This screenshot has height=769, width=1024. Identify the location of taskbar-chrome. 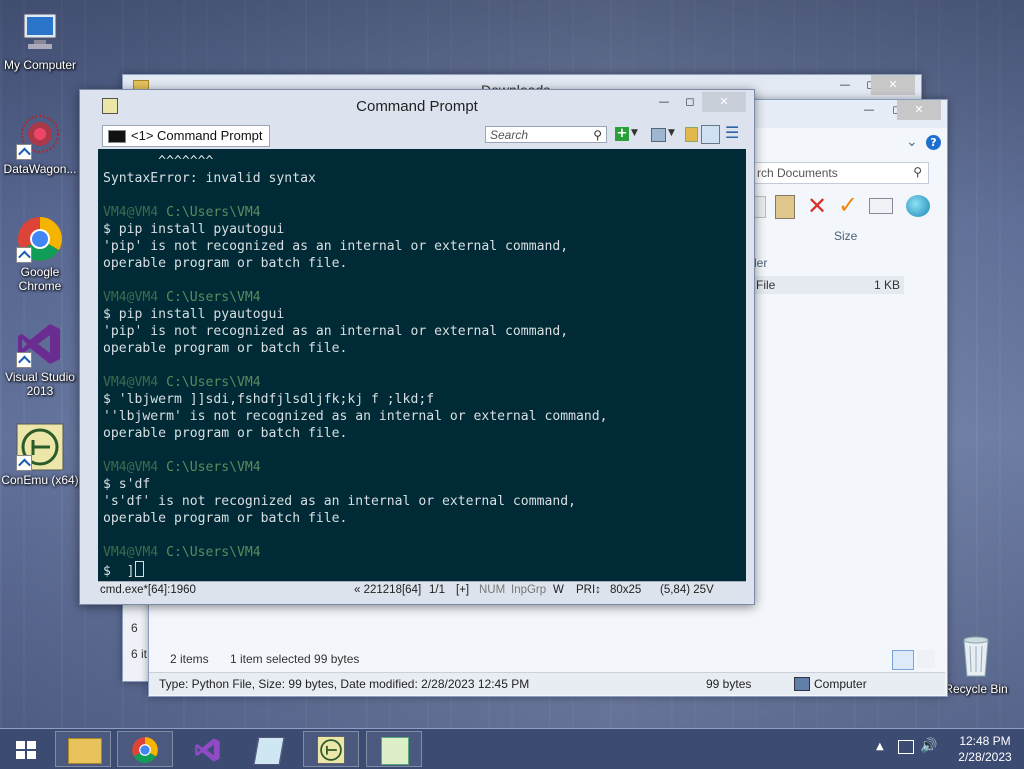
(145, 749).